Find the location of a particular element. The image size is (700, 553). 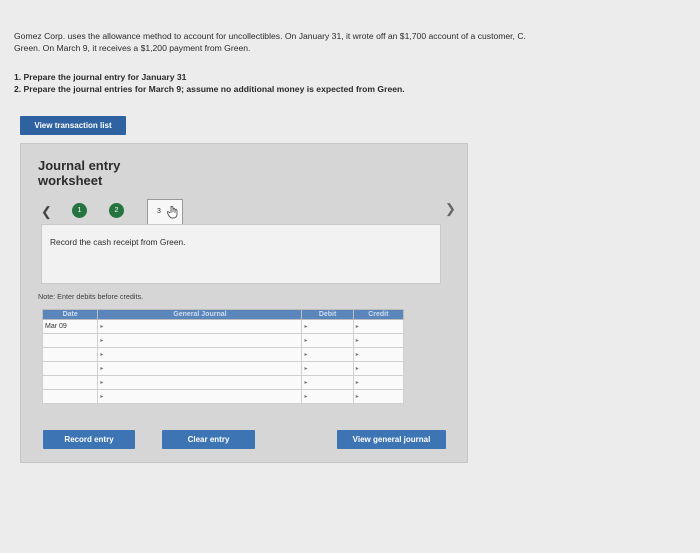

step-3-indicator: 3 is located at coordinates (165, 212).